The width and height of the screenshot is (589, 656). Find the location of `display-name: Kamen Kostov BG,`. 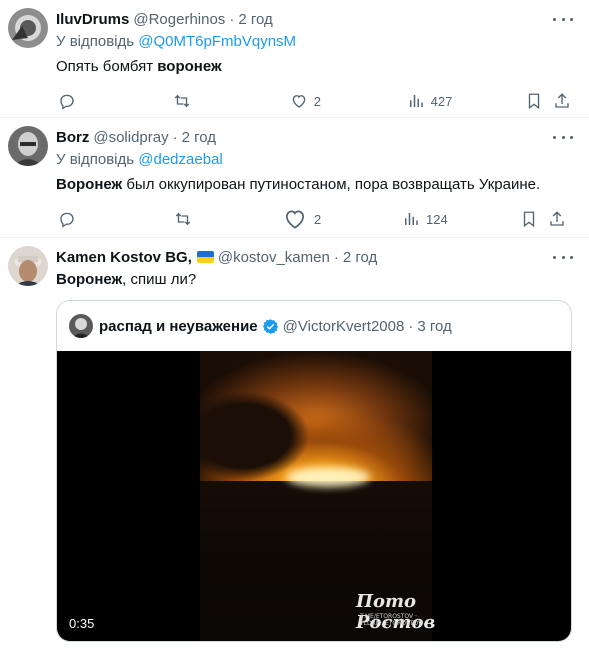

display-name: Kamen Kostov BG, is located at coordinates (124, 257).